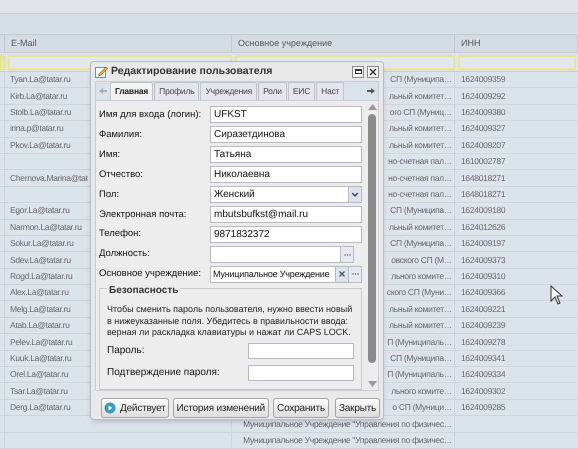 Image resolution: width=578 pixels, height=449 pixels. Describe the element at coordinates (483, 243) in the screenshot. I see `inn-cell: 1624009197` at that location.